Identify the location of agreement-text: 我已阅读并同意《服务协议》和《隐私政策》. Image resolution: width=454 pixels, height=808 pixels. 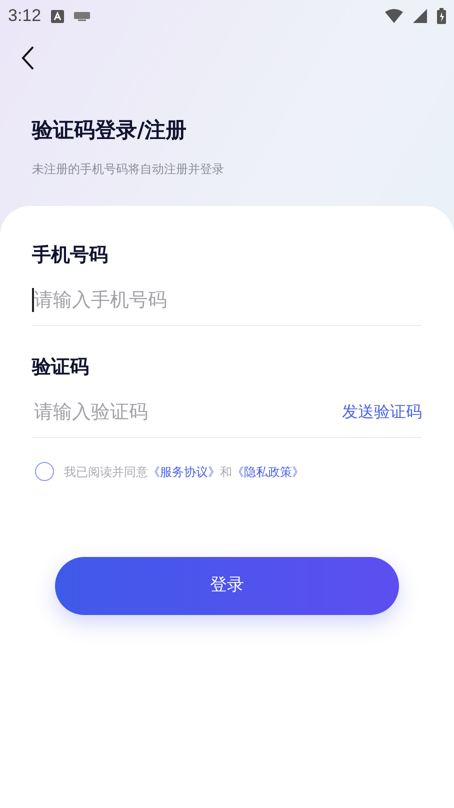
(184, 472).